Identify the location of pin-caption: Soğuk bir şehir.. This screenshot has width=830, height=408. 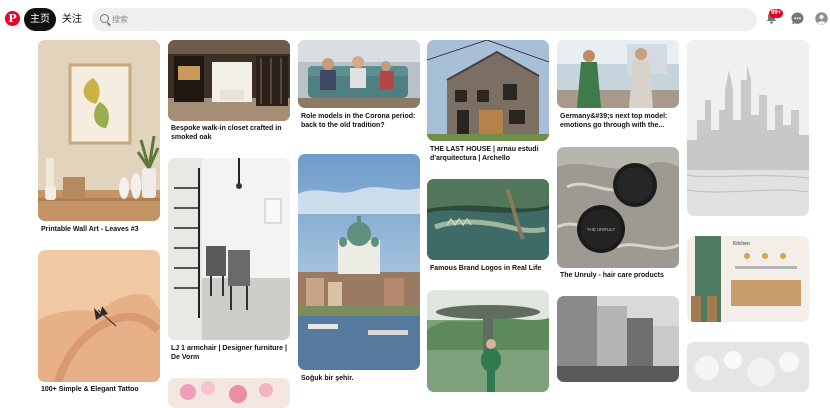
(327, 378).